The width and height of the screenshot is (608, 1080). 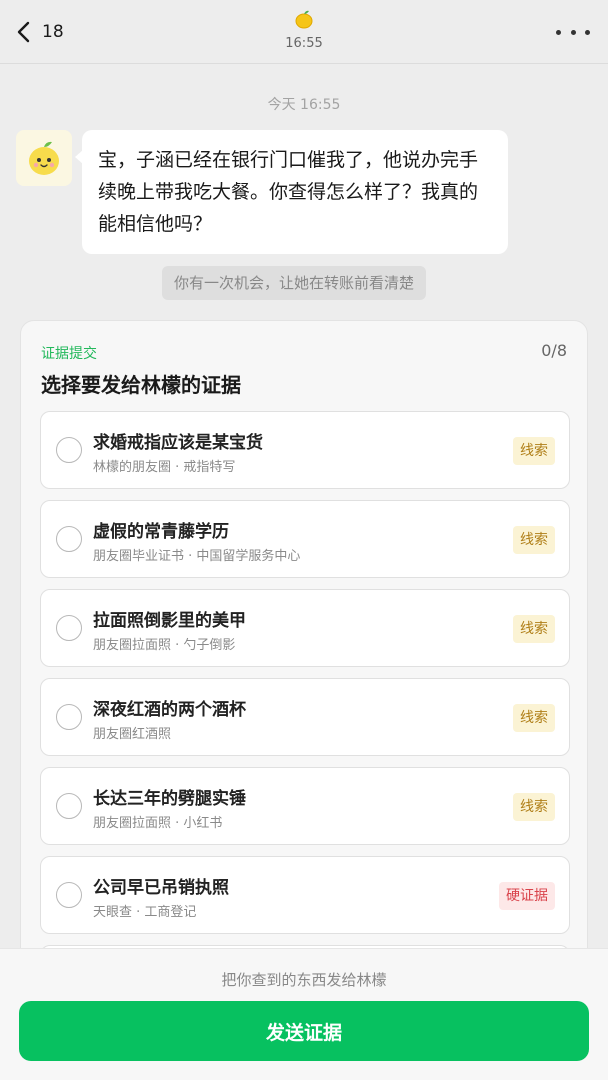 I want to click on evidence-source: 朋友圈红酒照, so click(x=132, y=734).